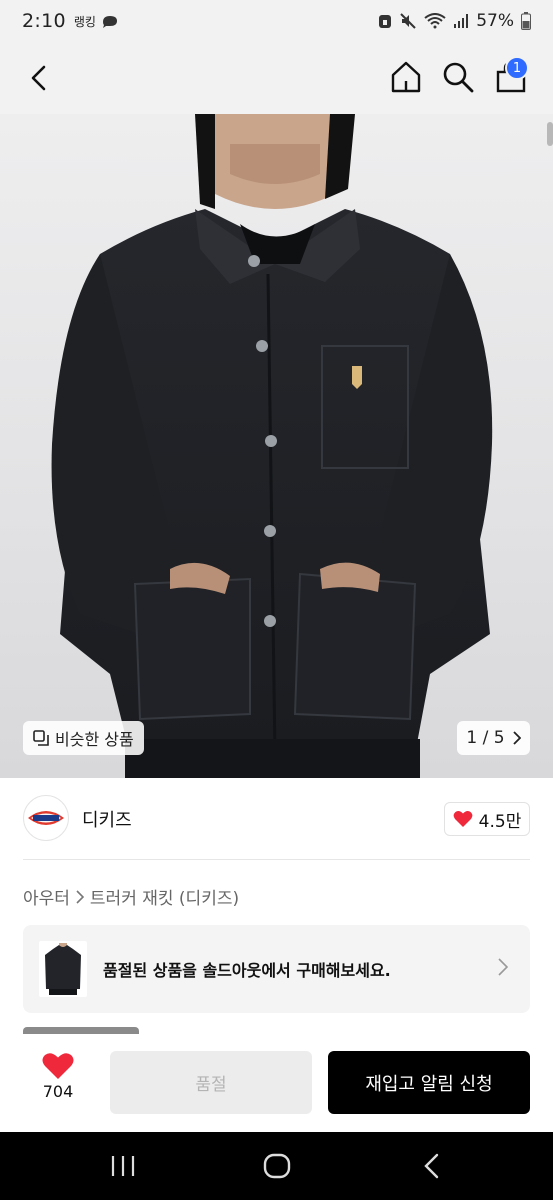 The image size is (553, 1200). I want to click on soldout-banner-text: 품절된 상품을 솔드아웃에서 구매해보세요., so click(247, 970).